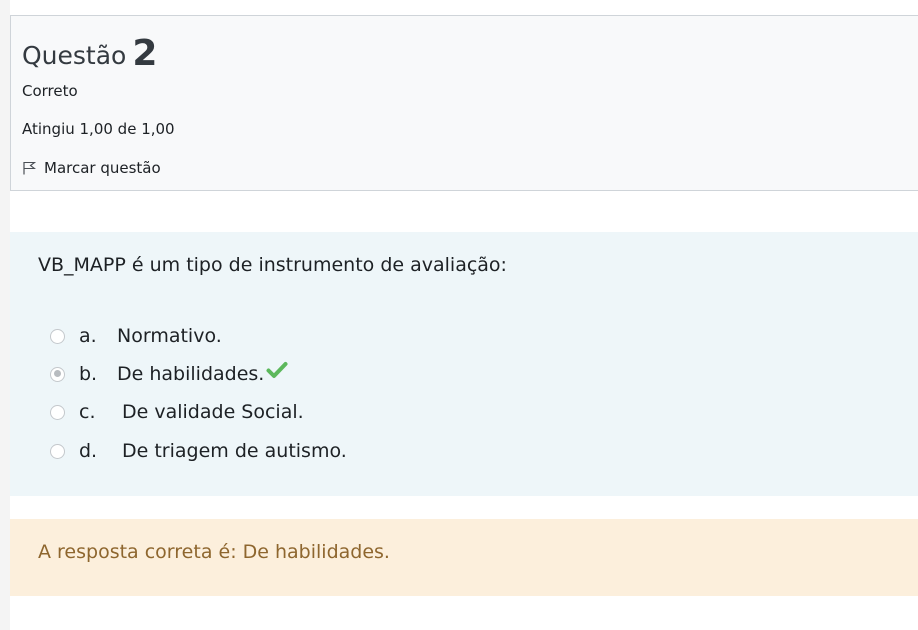 Image resolution: width=918 pixels, height=630 pixels. What do you see at coordinates (191, 374) in the screenshot?
I see `answer-text-b: De habilidades.` at bounding box center [191, 374].